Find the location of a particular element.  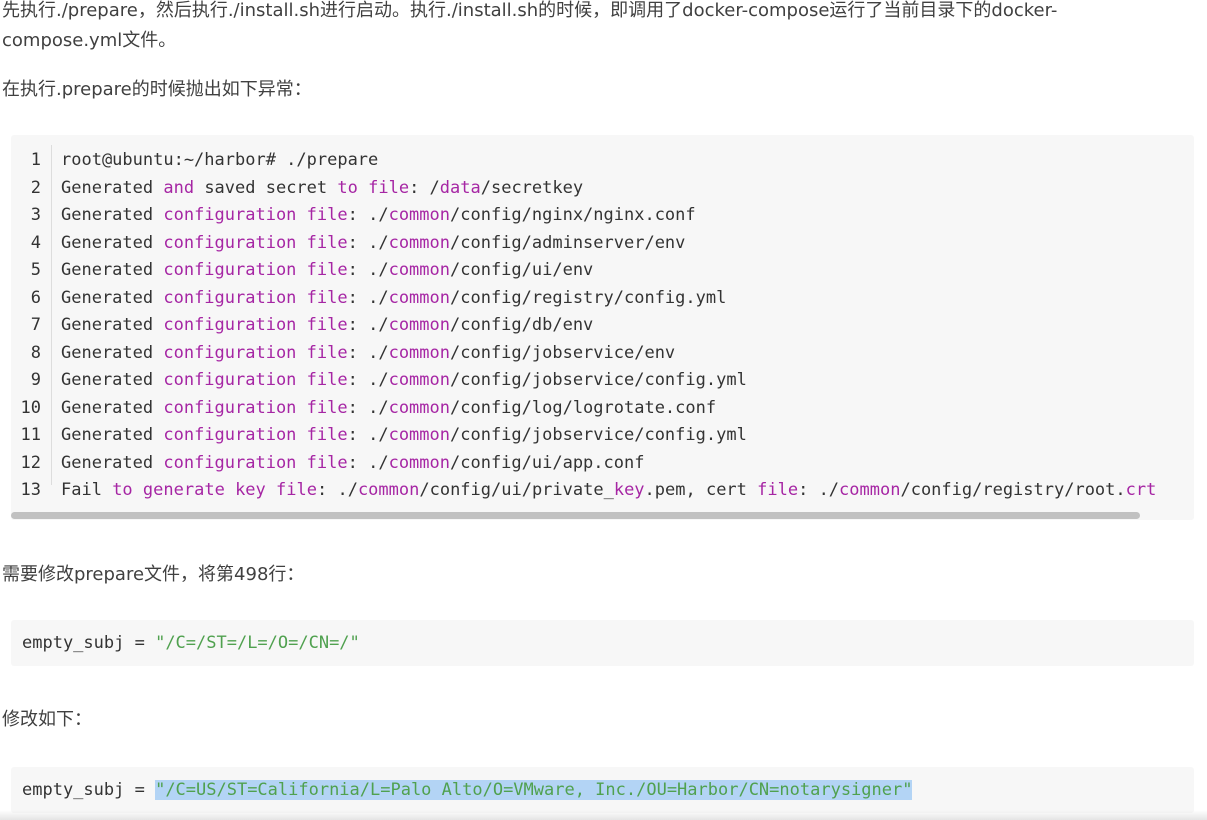

intro-paragraph-line2: compose.yml文件。 is located at coordinates (89, 40).